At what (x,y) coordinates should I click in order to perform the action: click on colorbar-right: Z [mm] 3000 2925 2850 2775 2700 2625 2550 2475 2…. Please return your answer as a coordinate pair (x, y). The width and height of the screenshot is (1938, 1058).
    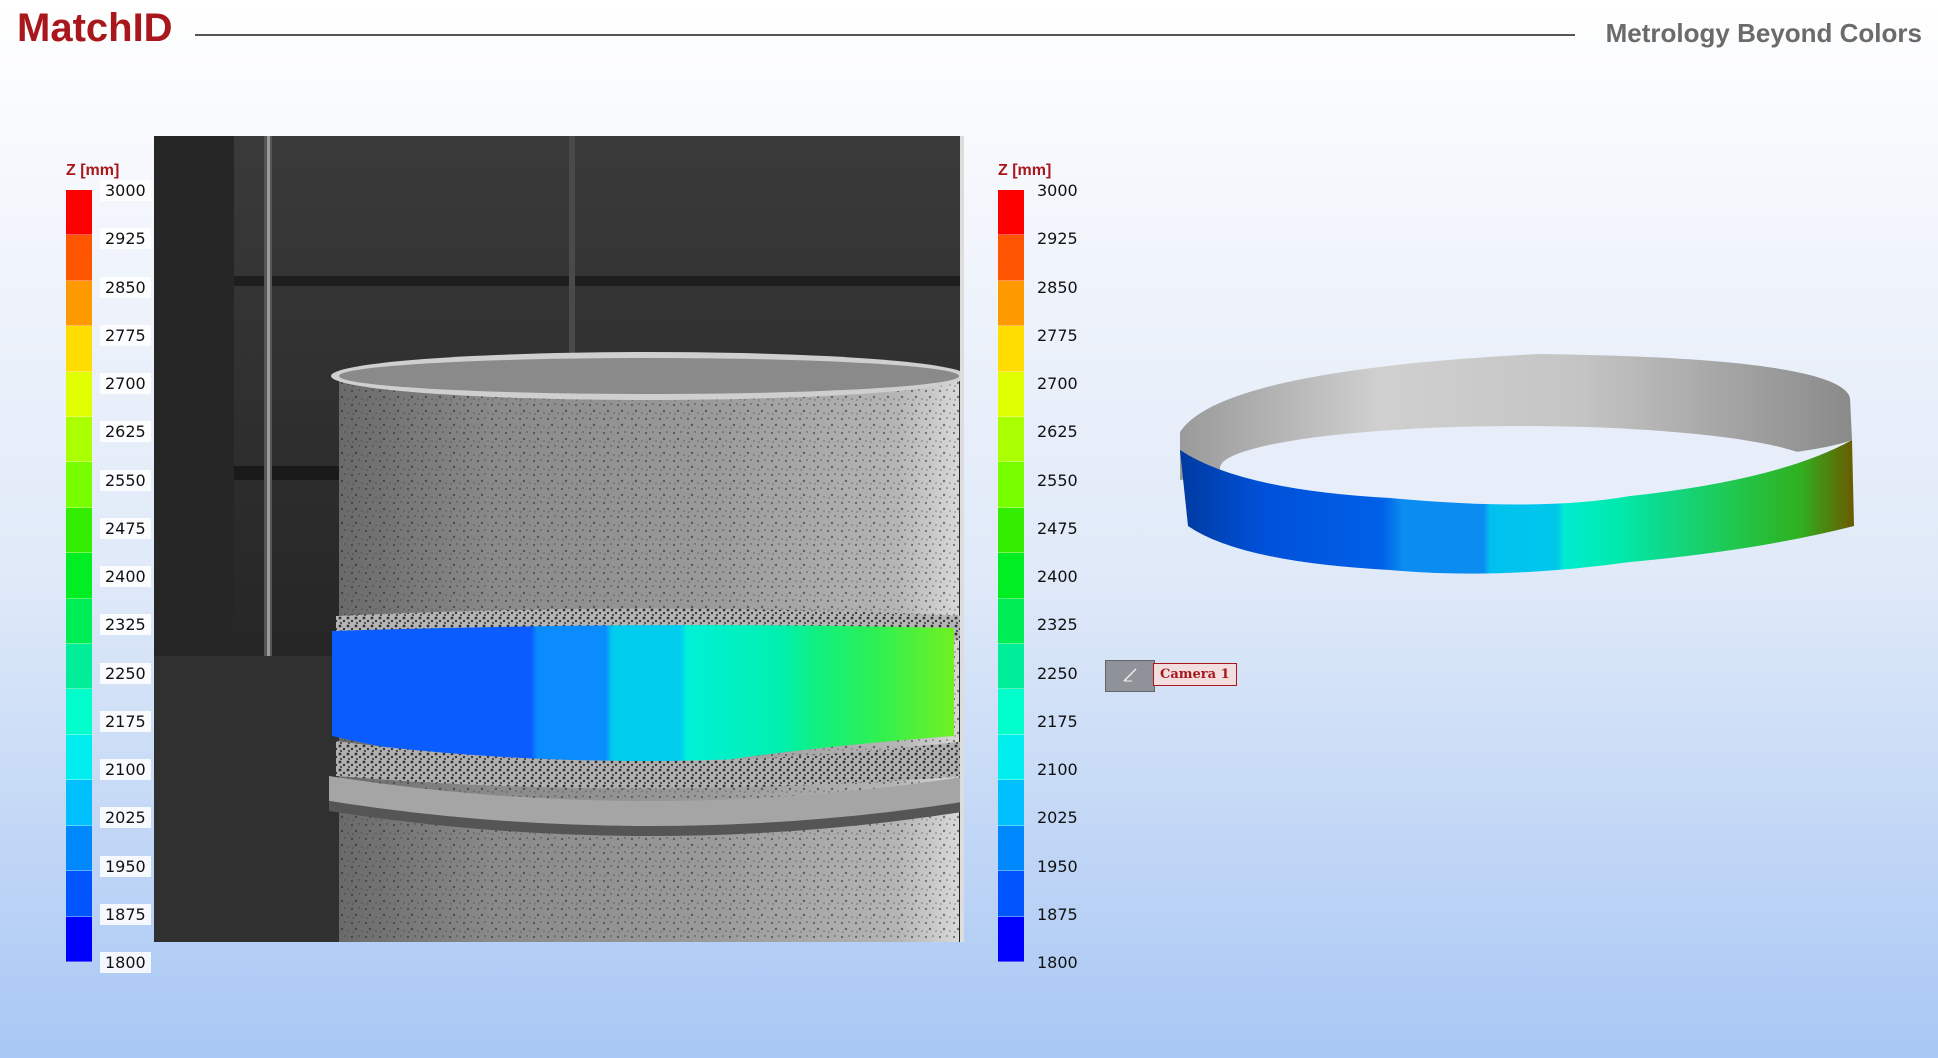
    Looking at the image, I should click on (1053, 572).